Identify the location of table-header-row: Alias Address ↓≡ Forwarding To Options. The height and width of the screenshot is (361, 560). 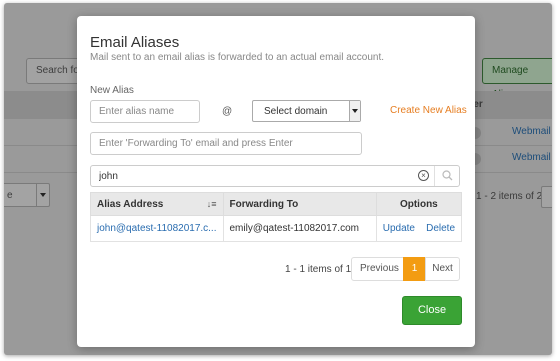
(276, 204).